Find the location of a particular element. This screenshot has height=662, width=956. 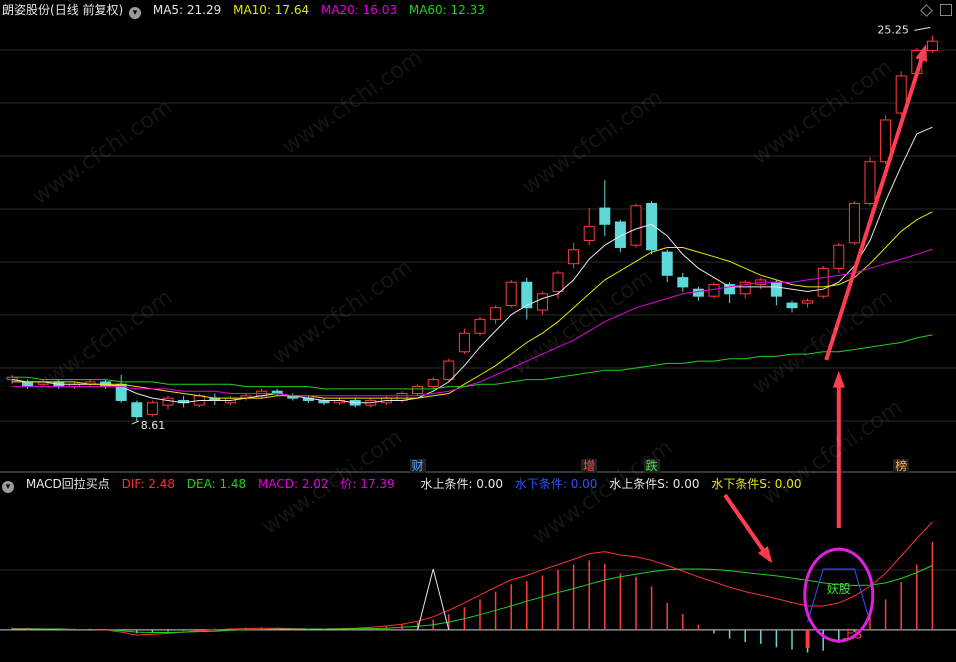

low-price-label: 8.61 is located at coordinates (153, 425).